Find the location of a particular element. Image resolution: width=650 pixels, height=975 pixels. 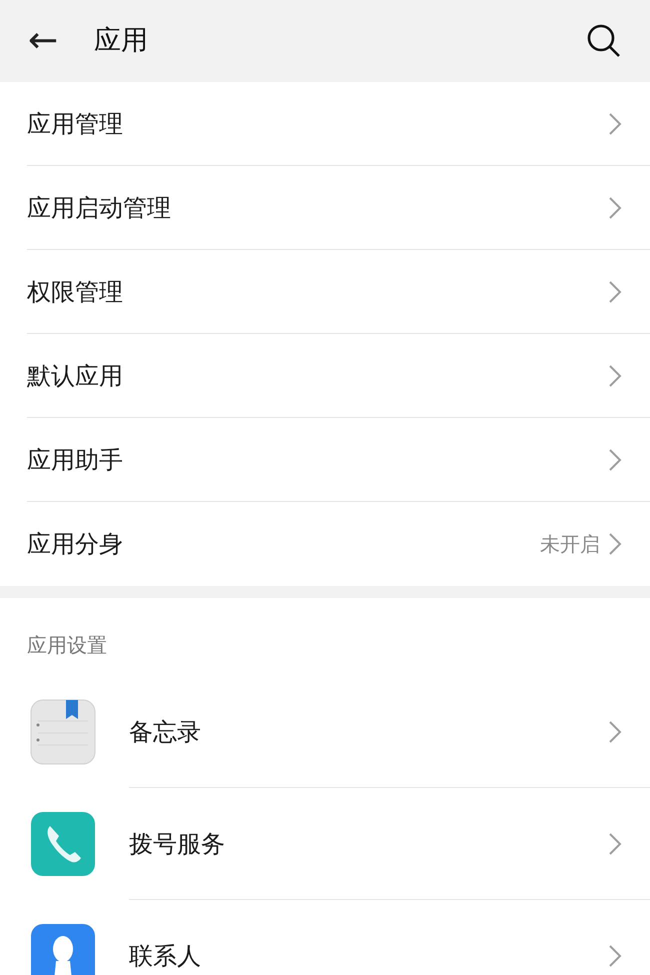

menu-item: 应用管理 is located at coordinates (338, 124).